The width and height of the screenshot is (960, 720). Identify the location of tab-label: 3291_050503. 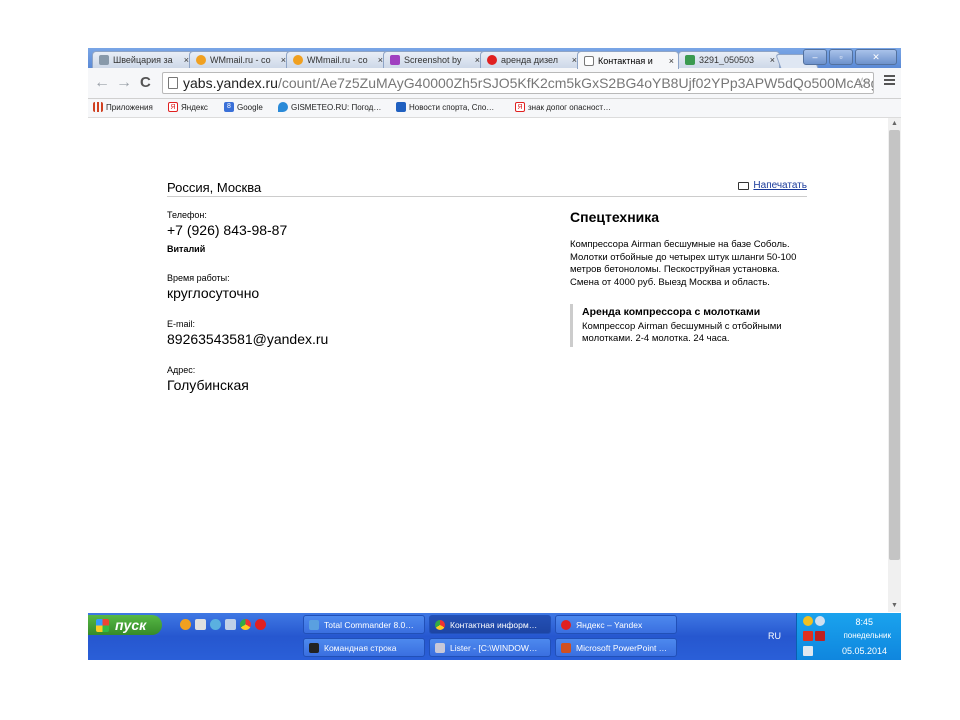
(727, 60).